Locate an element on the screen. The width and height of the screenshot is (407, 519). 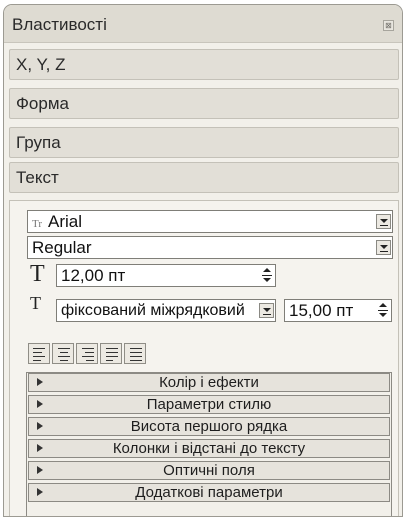
section-shape: Форма is located at coordinates (204, 103).